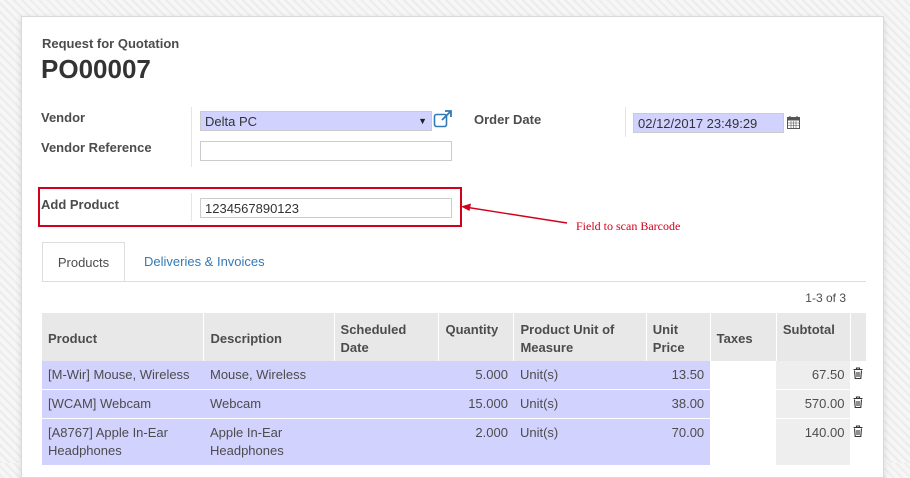 The height and width of the screenshot is (478, 910). Describe the element at coordinates (123, 375) in the screenshot. I see `cell-product: [M-Wir] Mouse, Wireless` at that location.